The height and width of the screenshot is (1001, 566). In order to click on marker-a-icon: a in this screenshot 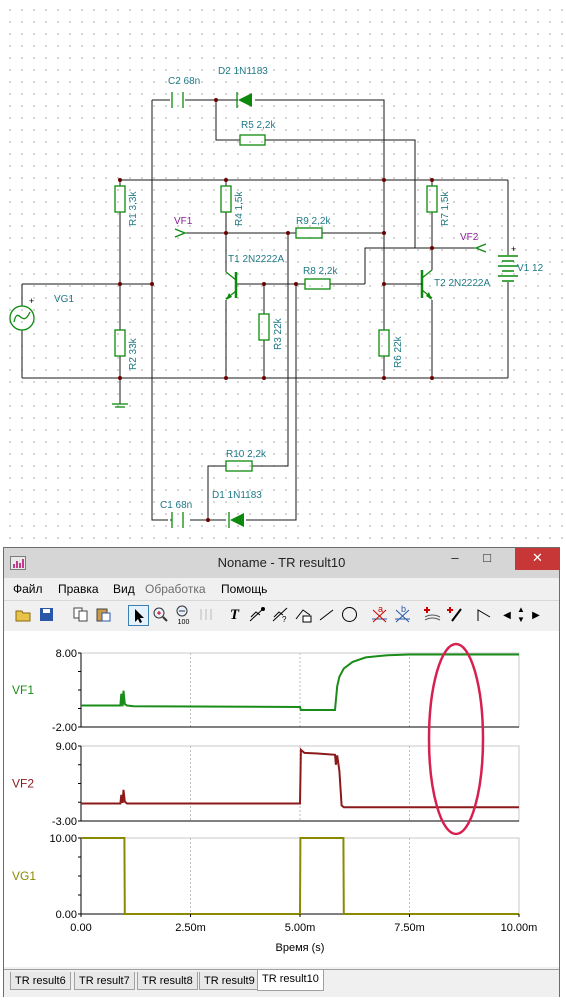, I will do `click(379, 615)`.